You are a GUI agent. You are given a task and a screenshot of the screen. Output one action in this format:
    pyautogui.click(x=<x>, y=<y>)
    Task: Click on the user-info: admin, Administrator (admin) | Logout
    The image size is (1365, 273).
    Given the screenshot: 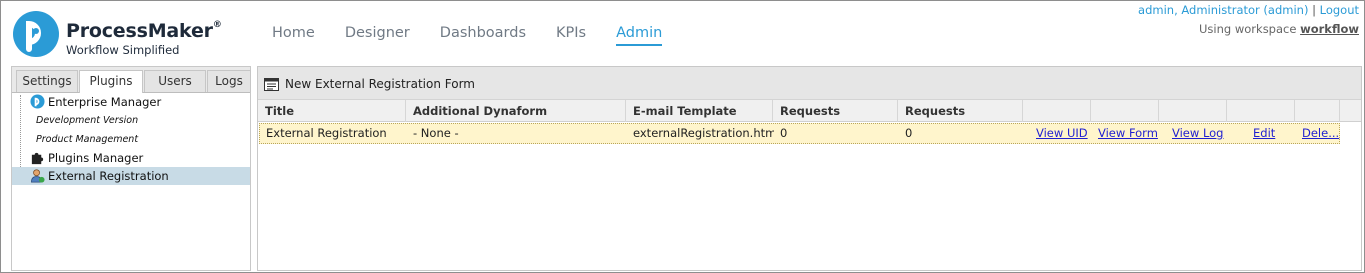 What is the action you would take?
    pyautogui.click(x=1248, y=10)
    